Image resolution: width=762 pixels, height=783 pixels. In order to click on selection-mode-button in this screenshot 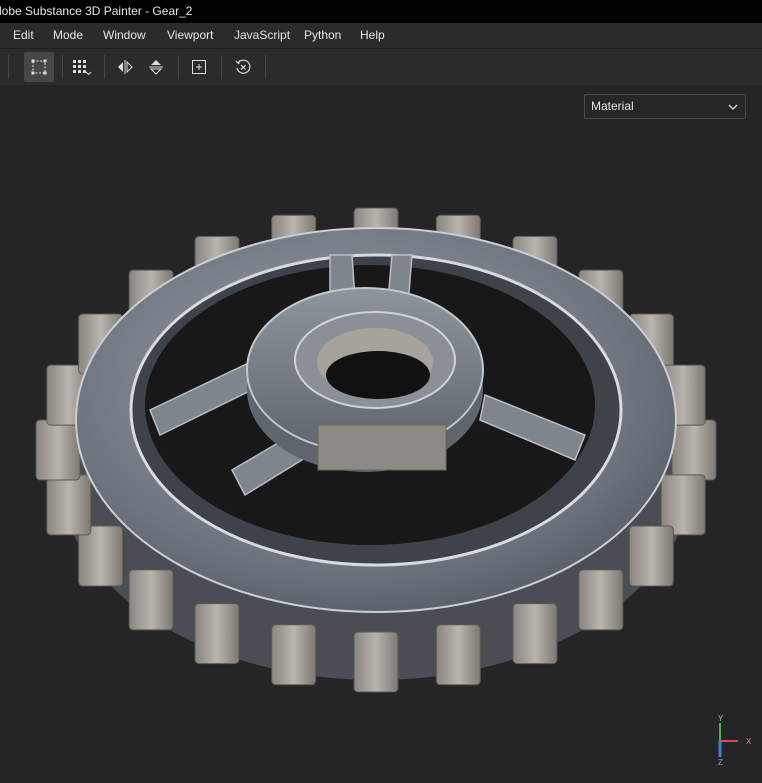, I will do `click(39, 67)`.